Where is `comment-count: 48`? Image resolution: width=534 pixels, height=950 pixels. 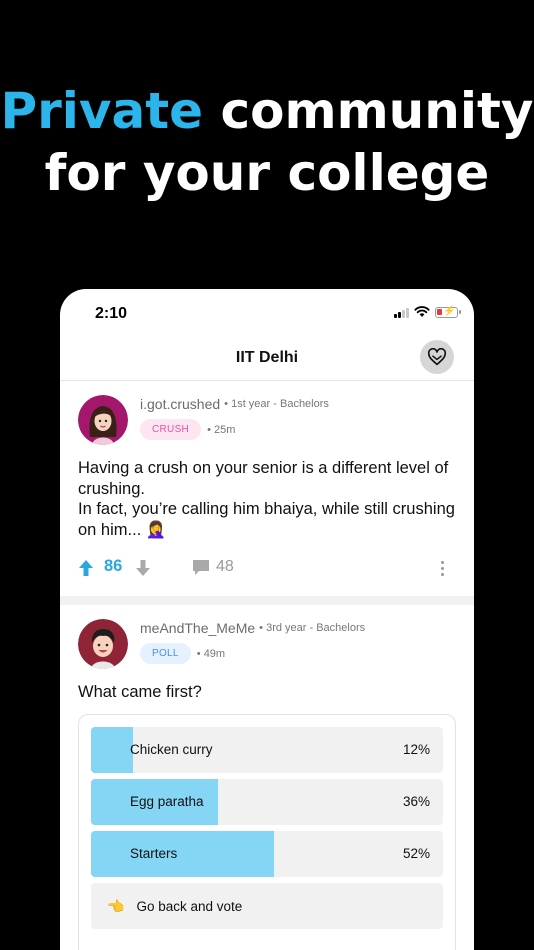 comment-count: 48 is located at coordinates (225, 566).